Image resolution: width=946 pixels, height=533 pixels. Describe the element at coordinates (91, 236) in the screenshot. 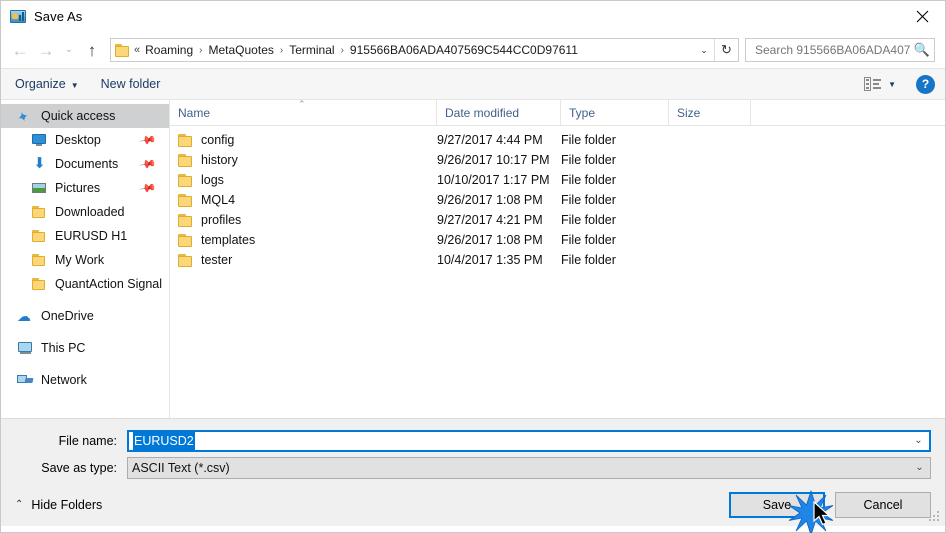

I see `sidebar-item-label: EURUSD H1` at that location.